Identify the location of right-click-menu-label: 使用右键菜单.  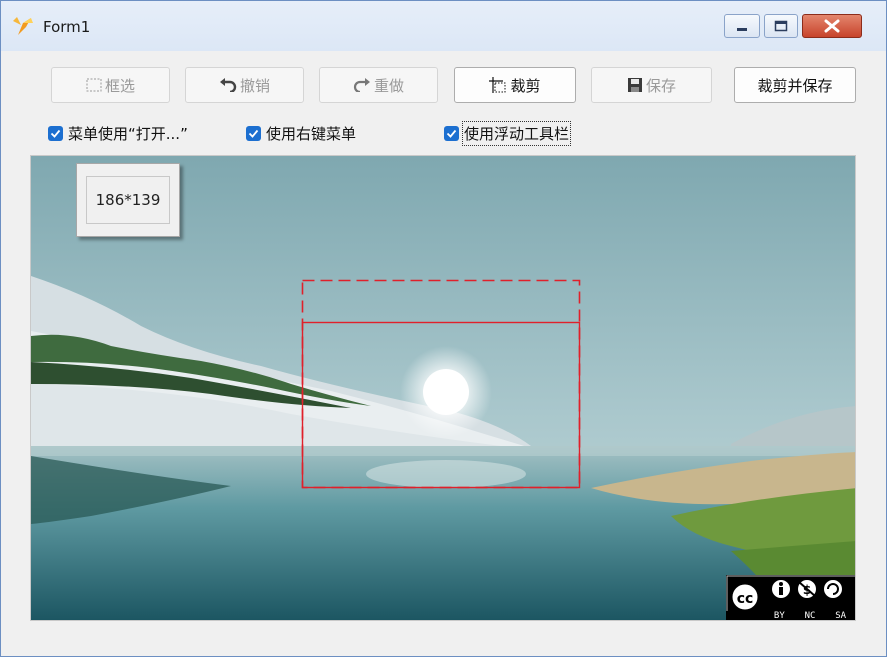
(311, 133).